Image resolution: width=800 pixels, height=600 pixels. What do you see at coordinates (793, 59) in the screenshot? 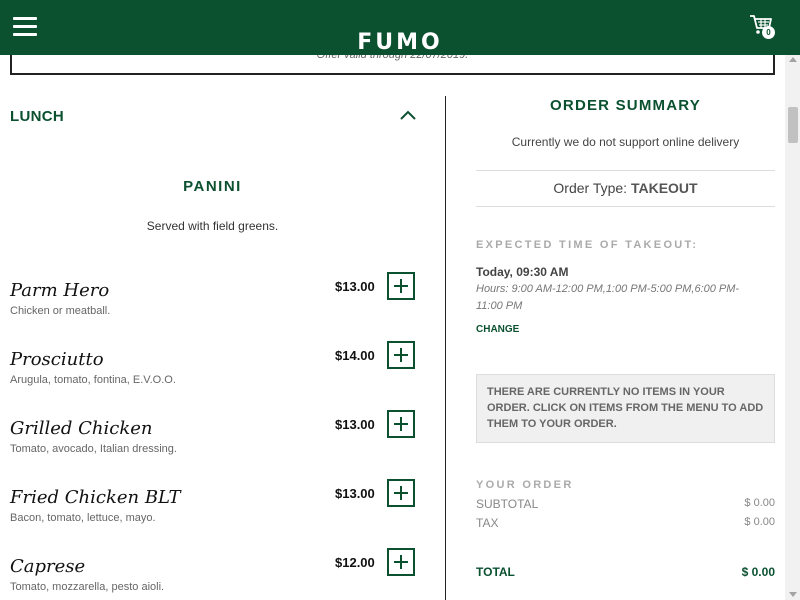
I see `scroll-up-arrow-icon` at bounding box center [793, 59].